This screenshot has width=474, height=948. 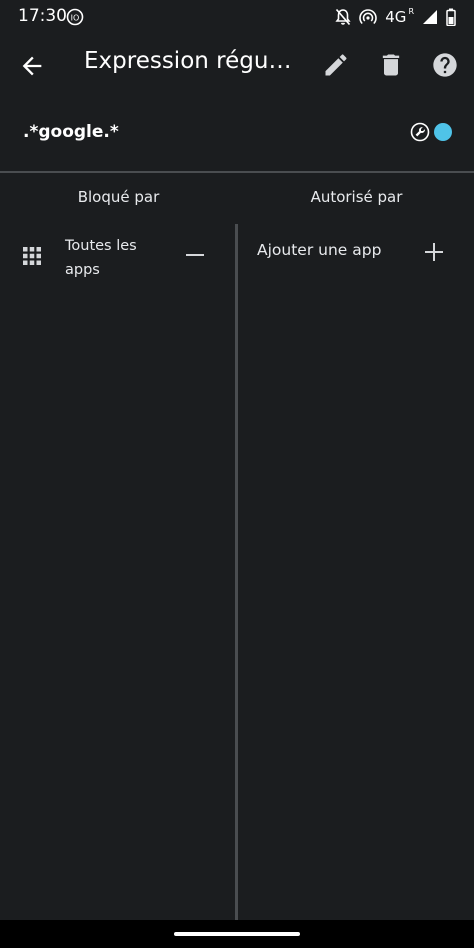 I want to click on plus-icon, so click(x=434, y=252).